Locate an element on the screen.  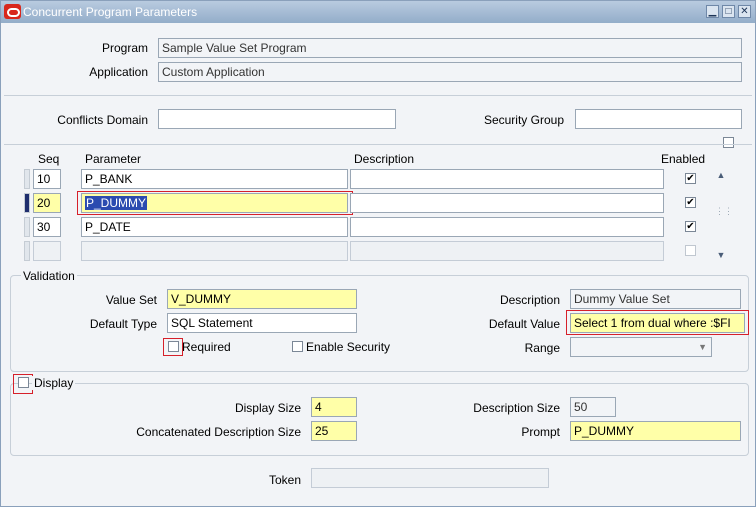
parameter-cell: P_BANK is located at coordinates (214, 179).